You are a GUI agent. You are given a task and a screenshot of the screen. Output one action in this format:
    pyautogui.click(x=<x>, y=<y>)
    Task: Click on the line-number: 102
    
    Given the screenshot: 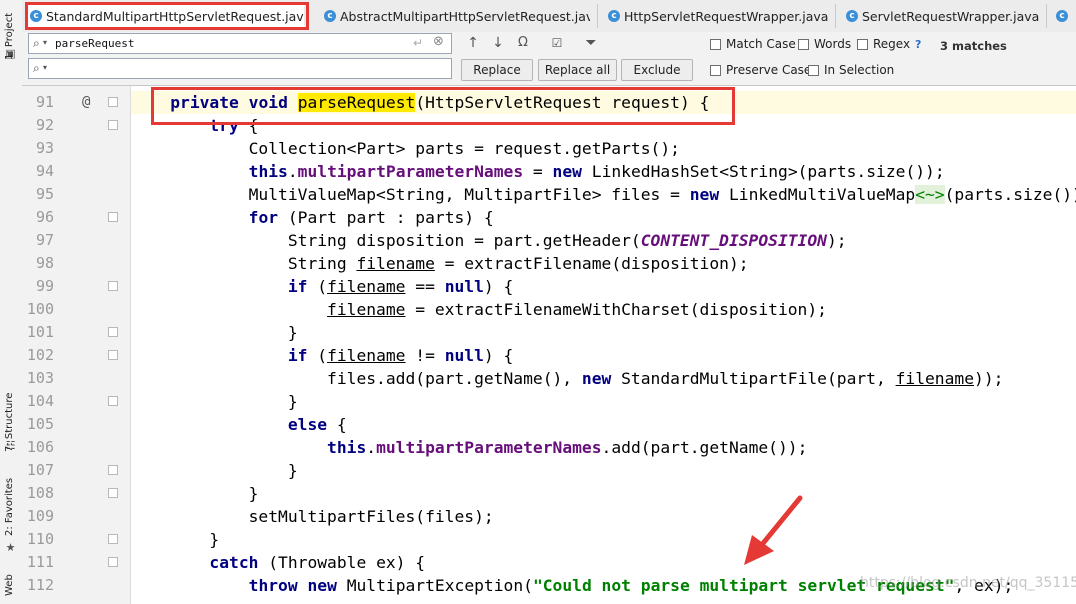 What is the action you would take?
    pyautogui.click(x=40, y=355)
    